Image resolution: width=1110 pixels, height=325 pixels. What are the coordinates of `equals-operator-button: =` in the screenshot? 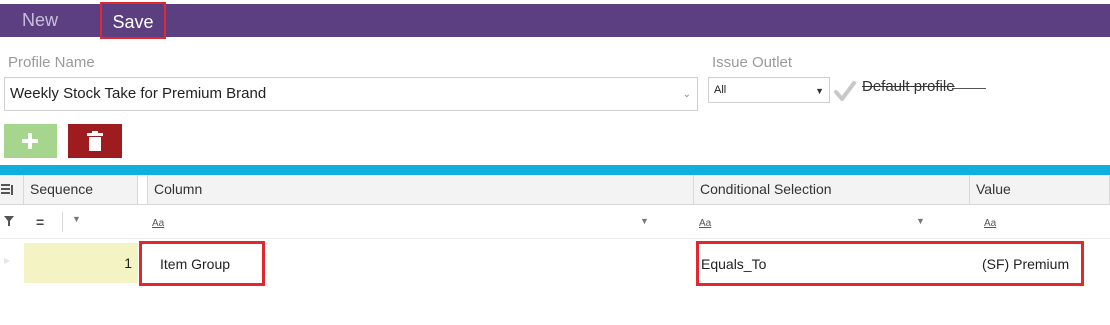 It's located at (40, 222).